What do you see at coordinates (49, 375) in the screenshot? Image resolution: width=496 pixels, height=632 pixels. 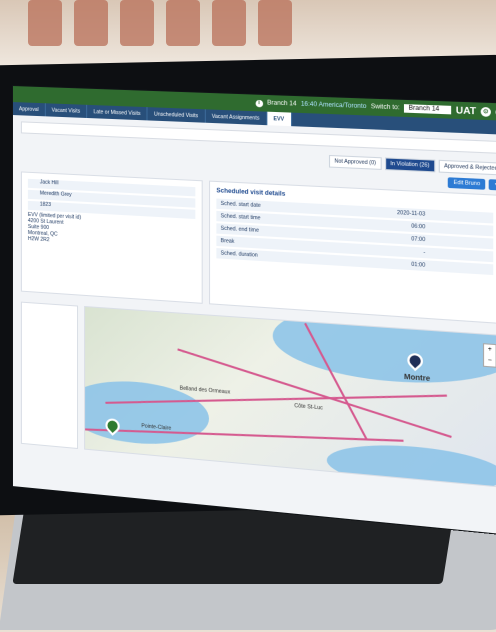 I see `visit-actions-panel` at bounding box center [49, 375].